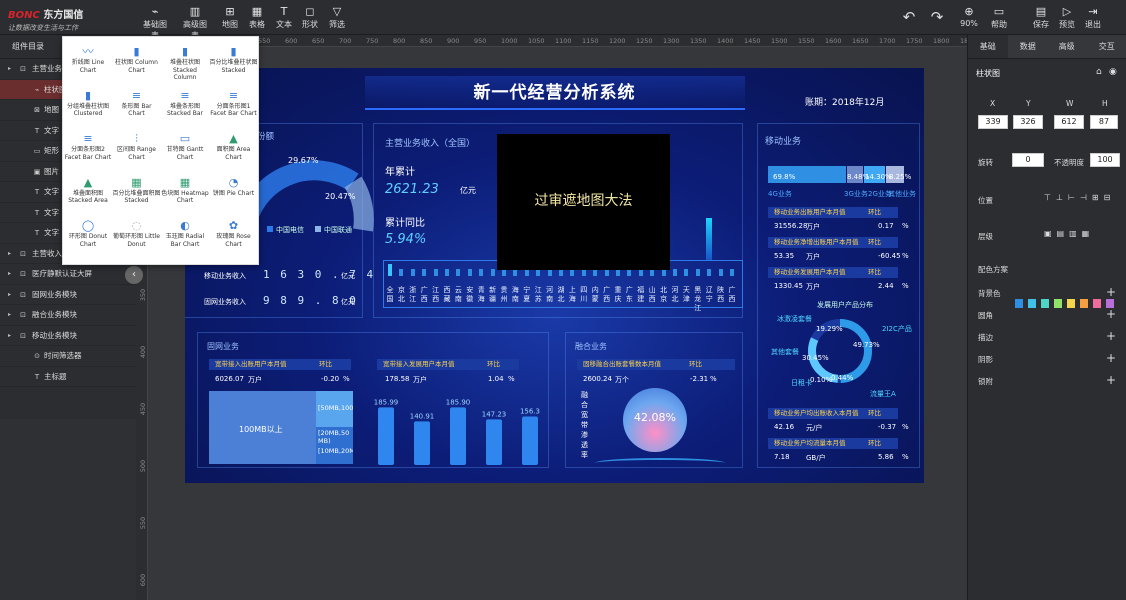  What do you see at coordinates (1069, 233) in the screenshot?
I see `layer-icons: ▣▤▥▦` at bounding box center [1069, 233].